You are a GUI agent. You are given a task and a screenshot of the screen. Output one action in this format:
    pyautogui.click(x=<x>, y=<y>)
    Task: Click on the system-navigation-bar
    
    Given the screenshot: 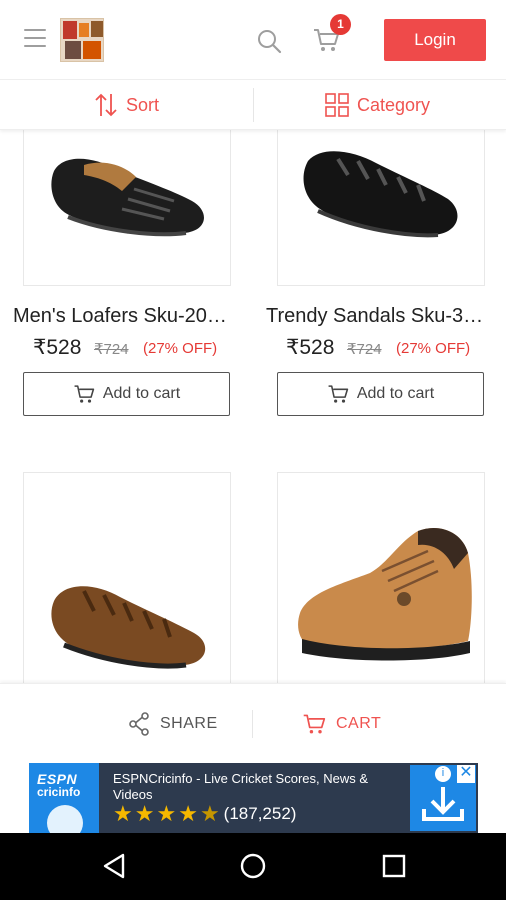 What is the action you would take?
    pyautogui.click(x=253, y=866)
    